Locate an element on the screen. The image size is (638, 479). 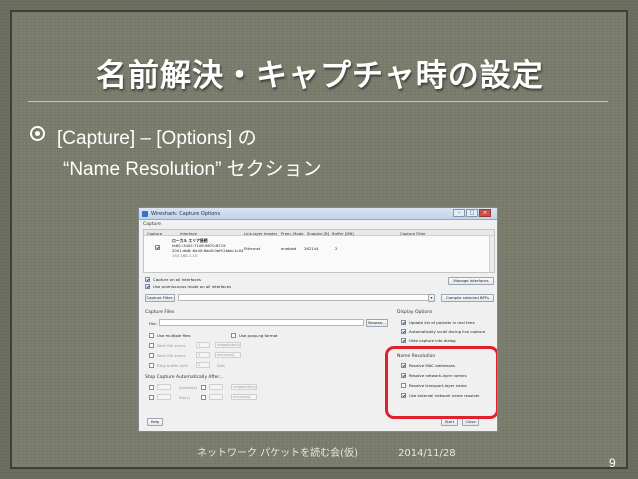
capture-all-label: Capture on all interfaces is located at coordinates (177, 279).